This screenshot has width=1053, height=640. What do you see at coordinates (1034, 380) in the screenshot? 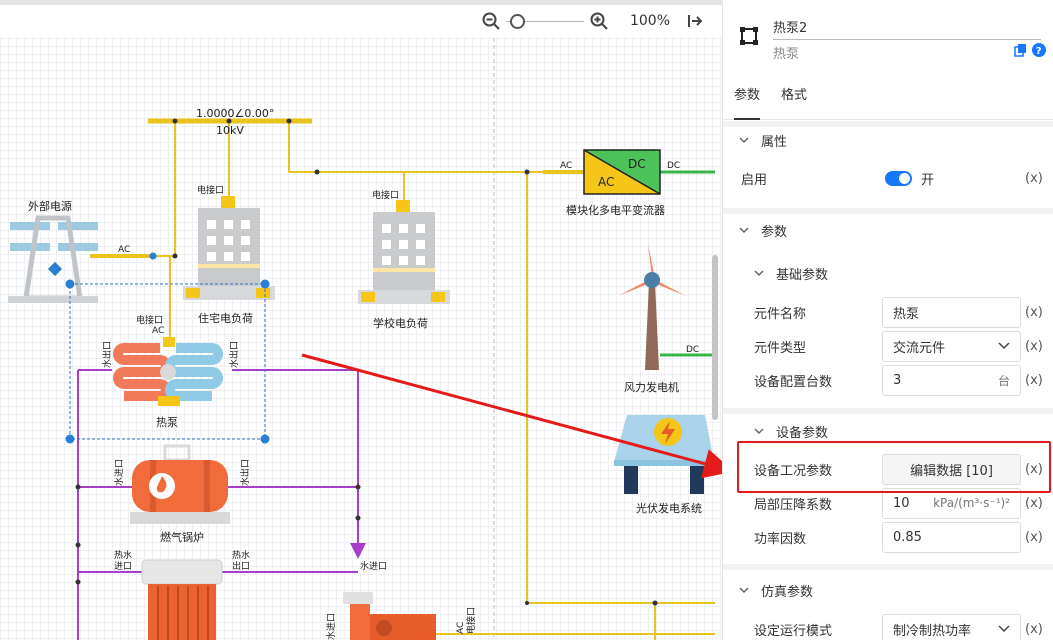
I see `count-fx-button: (x)` at bounding box center [1034, 380].